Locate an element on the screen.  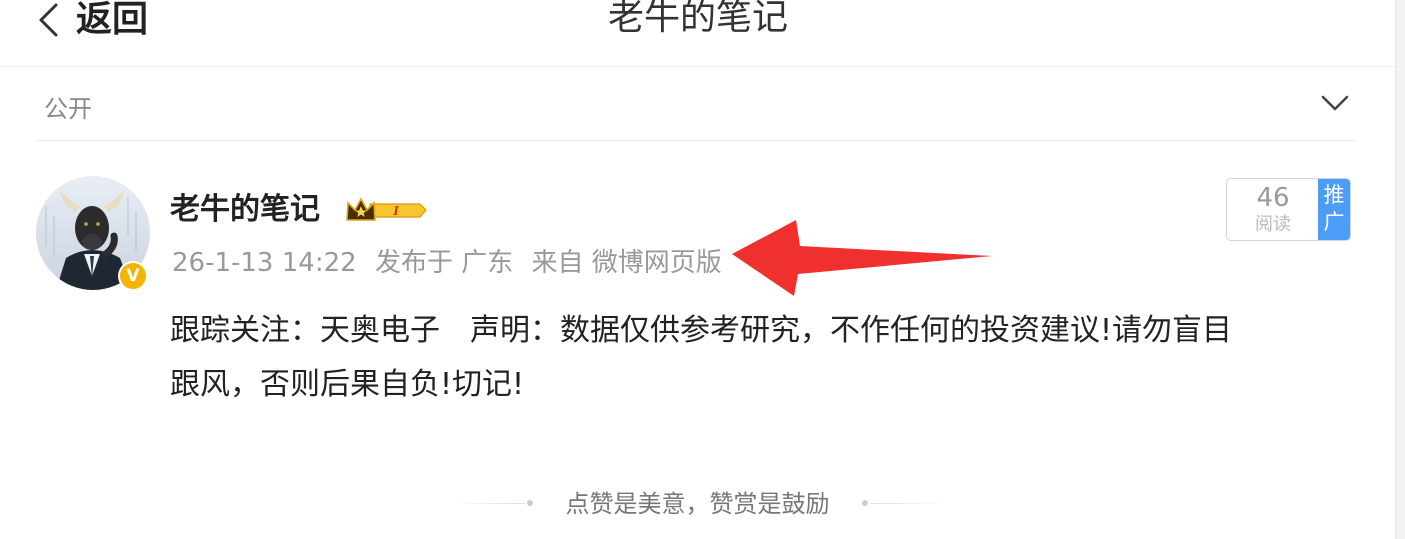
visibility-selector: 公开 is located at coordinates (696, 104).